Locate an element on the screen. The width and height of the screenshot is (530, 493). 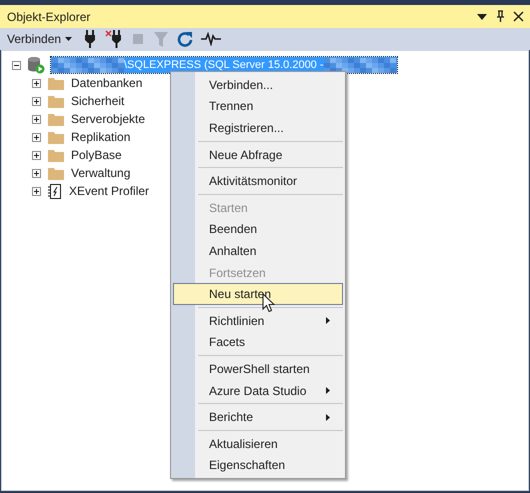
tree-item: Datenbanken is located at coordinates (106, 83).